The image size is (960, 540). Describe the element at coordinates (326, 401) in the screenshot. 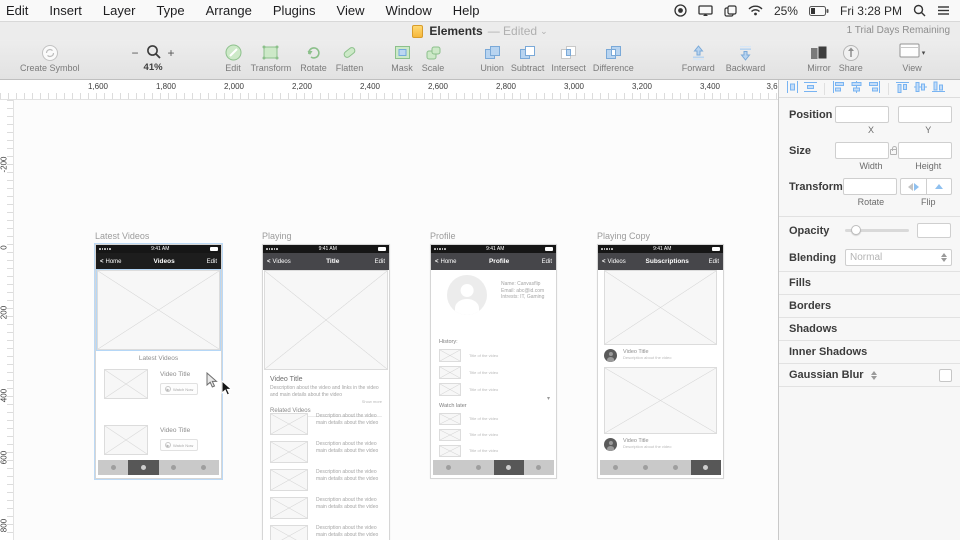

I see `show-more-link: Show more` at that location.